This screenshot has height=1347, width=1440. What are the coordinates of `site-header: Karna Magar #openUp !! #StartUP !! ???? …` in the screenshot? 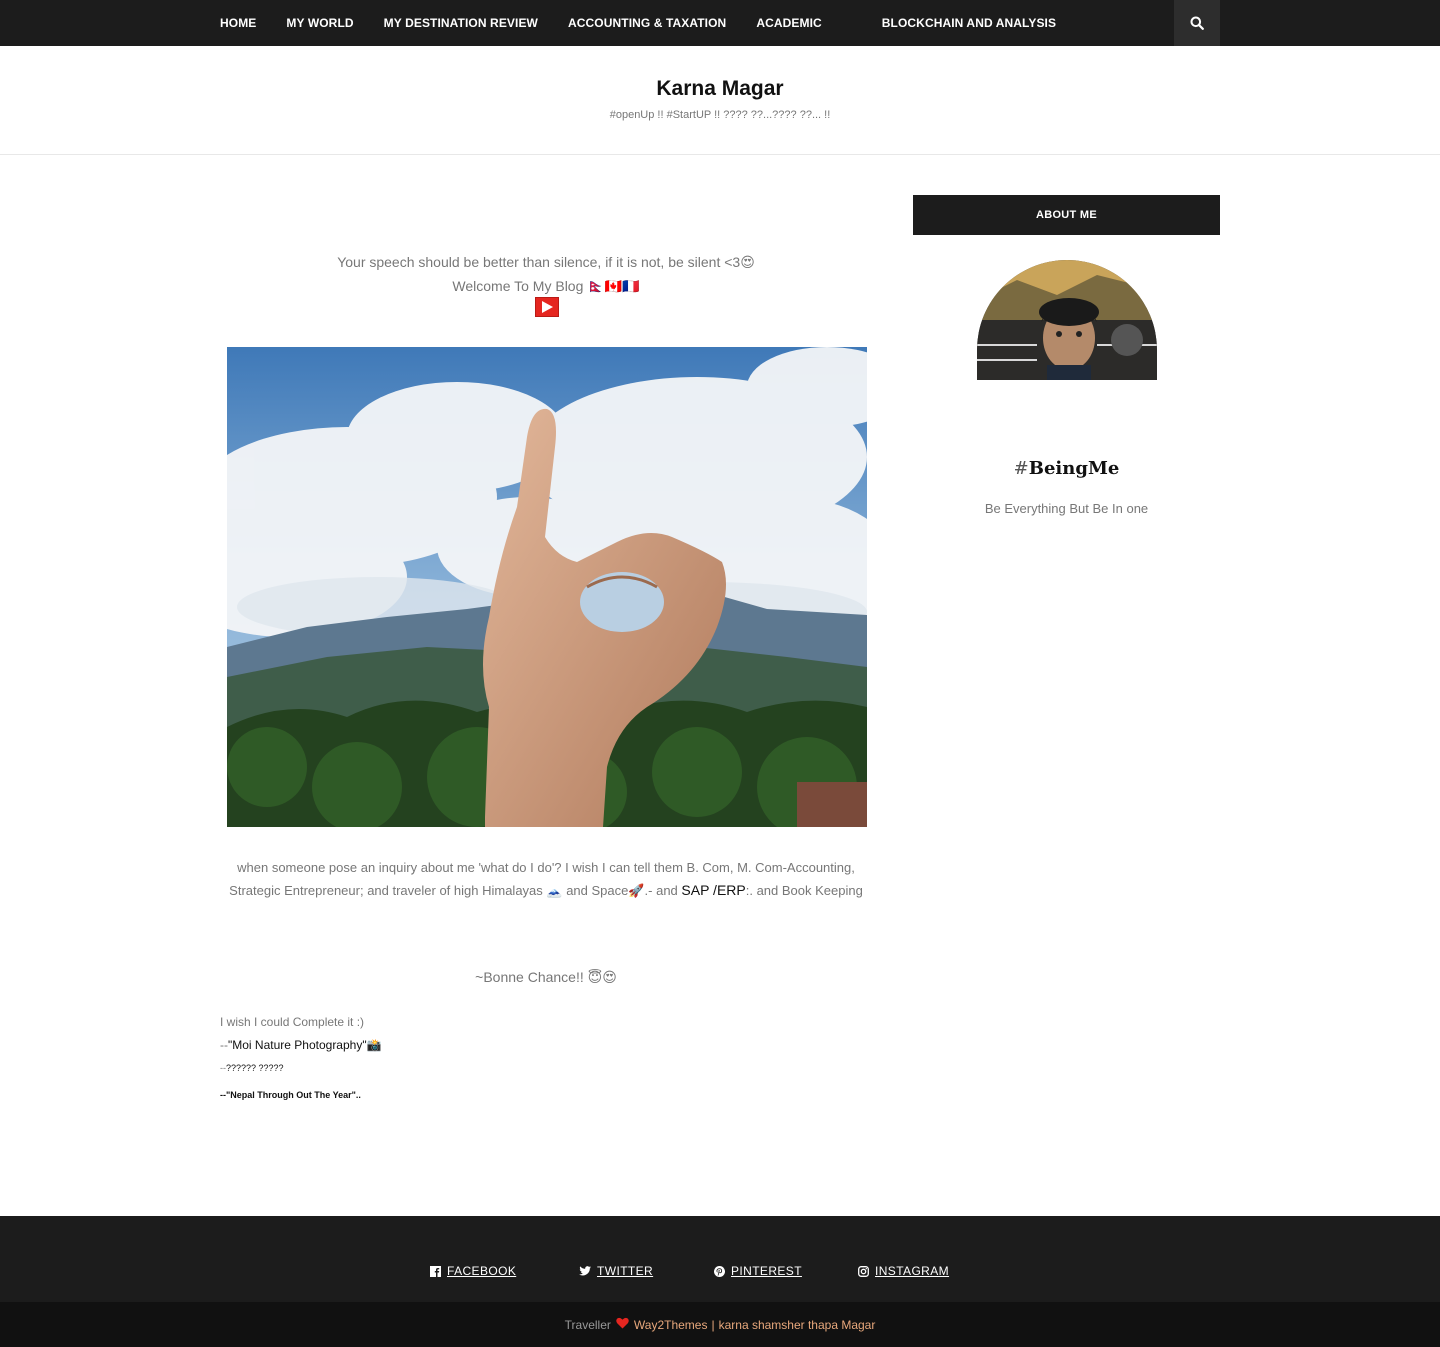 It's located at (720, 100).